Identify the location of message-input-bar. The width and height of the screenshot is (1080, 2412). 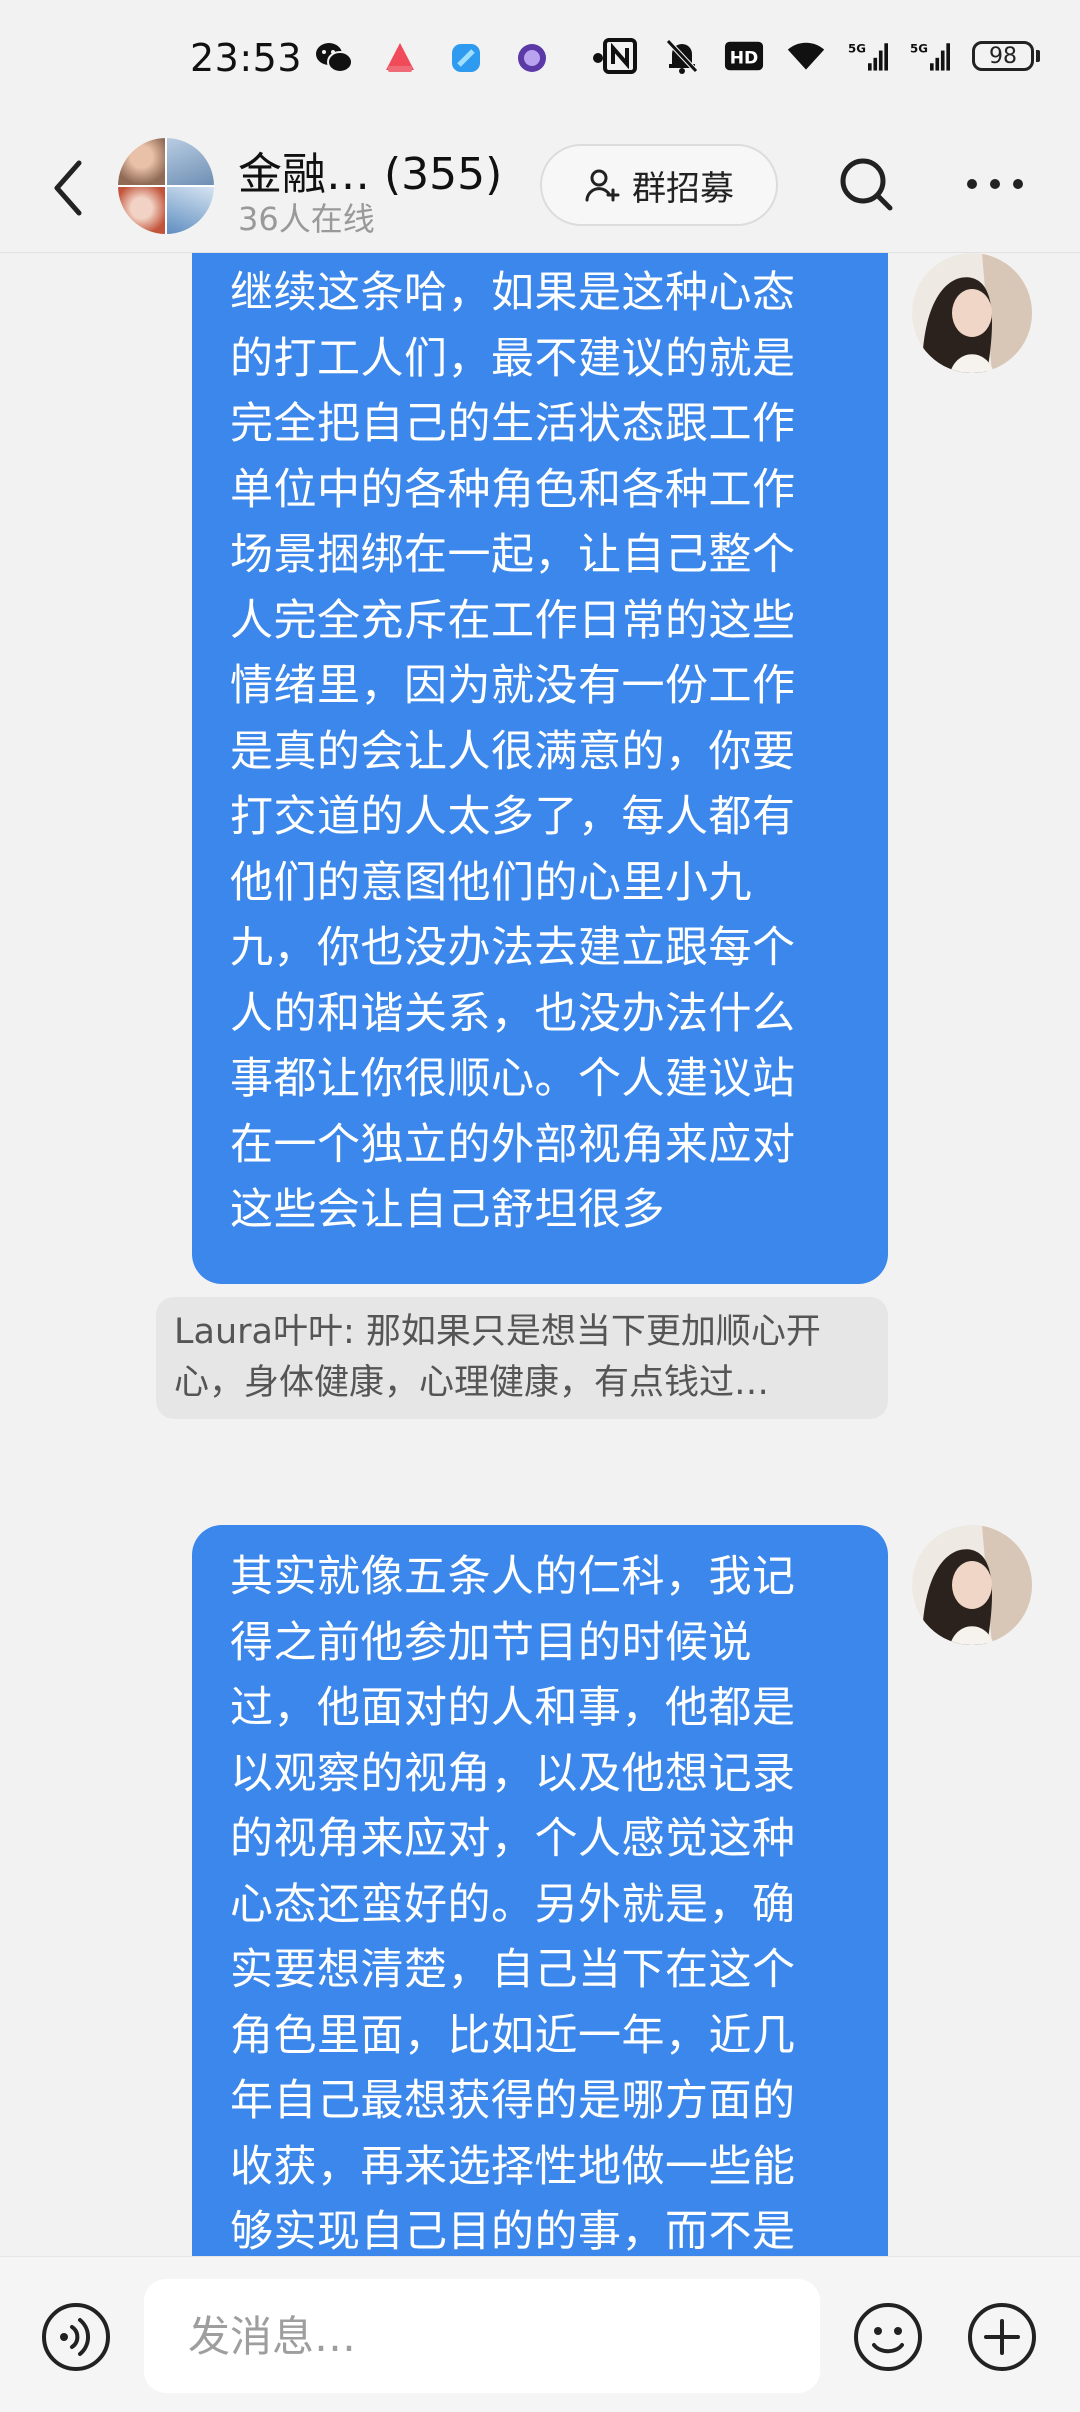
(540, 2334).